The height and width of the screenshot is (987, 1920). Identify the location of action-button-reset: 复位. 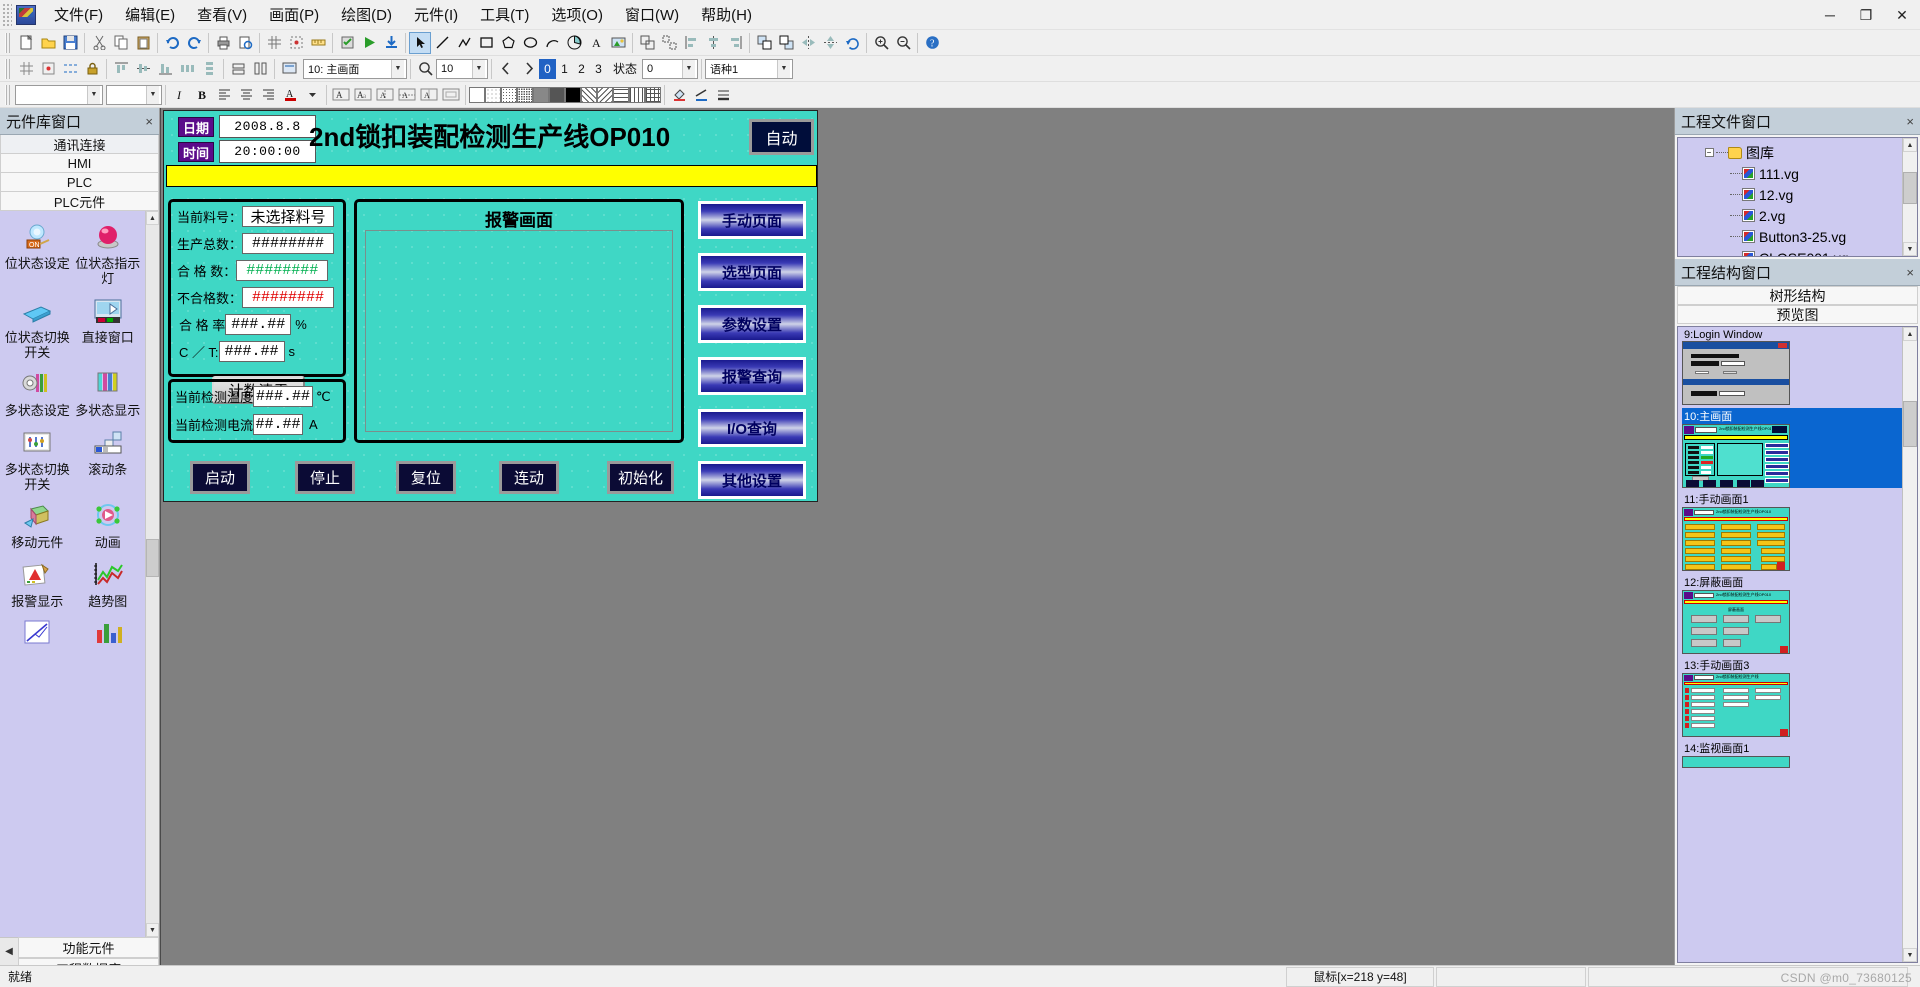
(426, 477).